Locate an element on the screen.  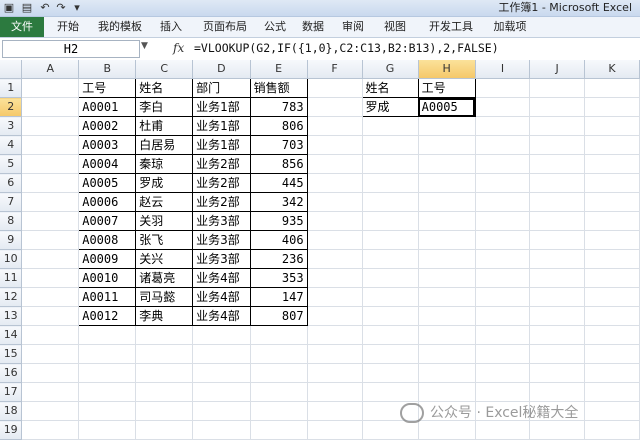
cell: 935 is located at coordinates (278, 221).